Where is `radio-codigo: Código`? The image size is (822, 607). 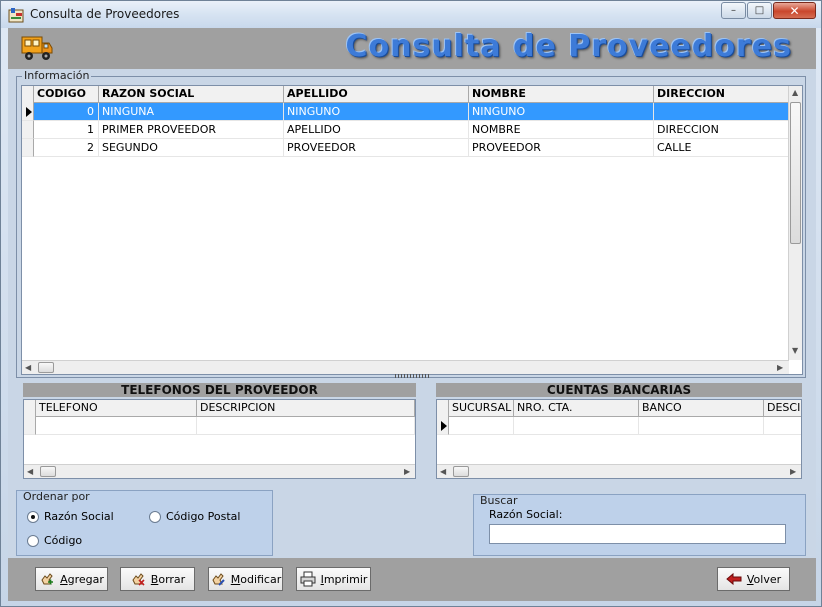 radio-codigo: Código is located at coordinates (54, 540).